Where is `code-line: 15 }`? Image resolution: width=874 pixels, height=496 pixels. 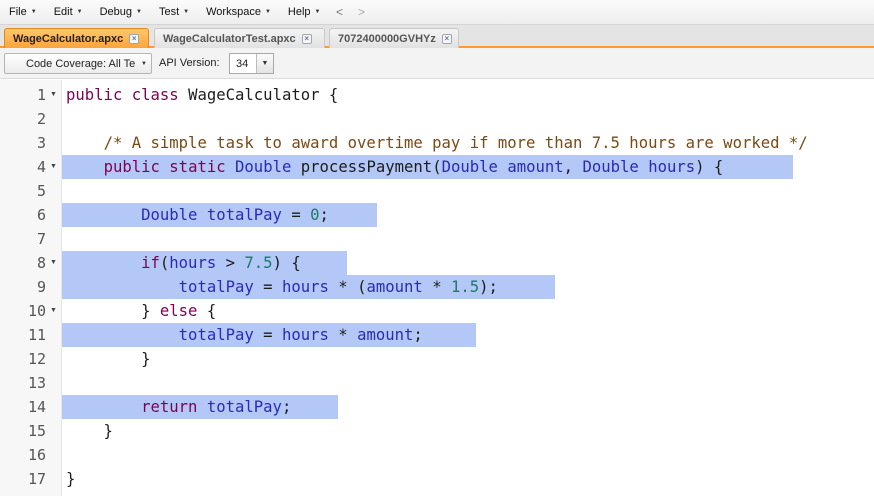 code-line: 15 } is located at coordinates (437, 431).